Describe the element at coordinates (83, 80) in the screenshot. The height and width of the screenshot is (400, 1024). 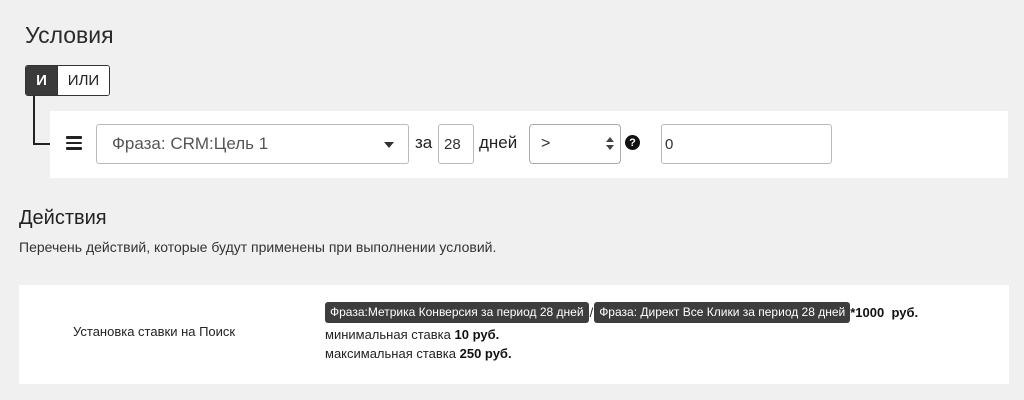
I see `logic-or-button: ИЛИ` at that location.